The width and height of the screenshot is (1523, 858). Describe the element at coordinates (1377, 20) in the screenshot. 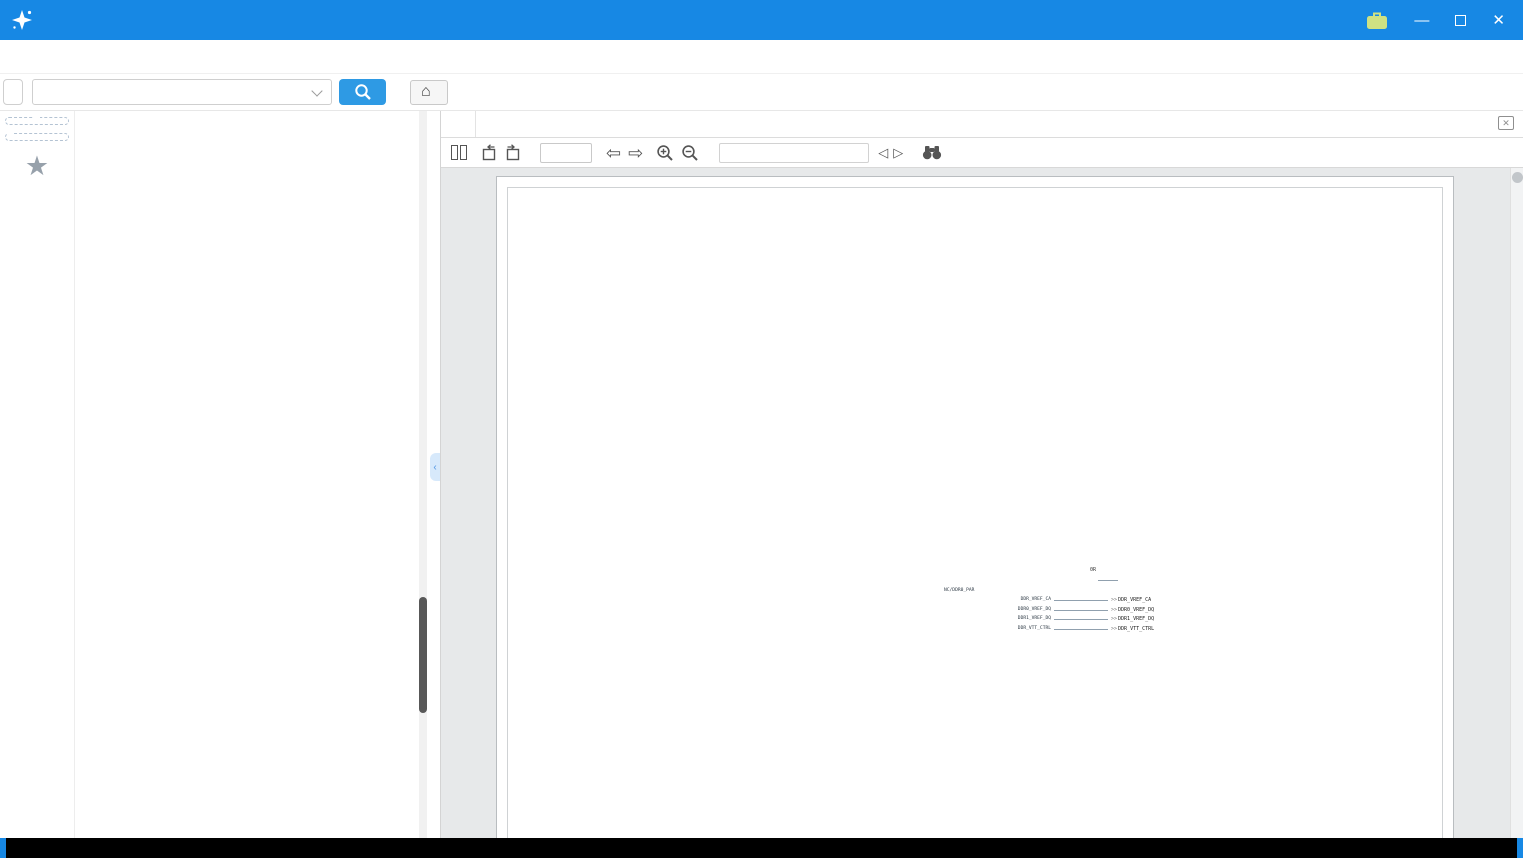

I see `vip-briefcase-icon` at that location.